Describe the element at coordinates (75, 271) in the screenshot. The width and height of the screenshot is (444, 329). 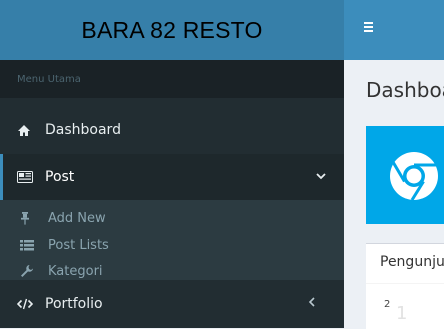
I see `submenu-item-label: Kategori` at that location.